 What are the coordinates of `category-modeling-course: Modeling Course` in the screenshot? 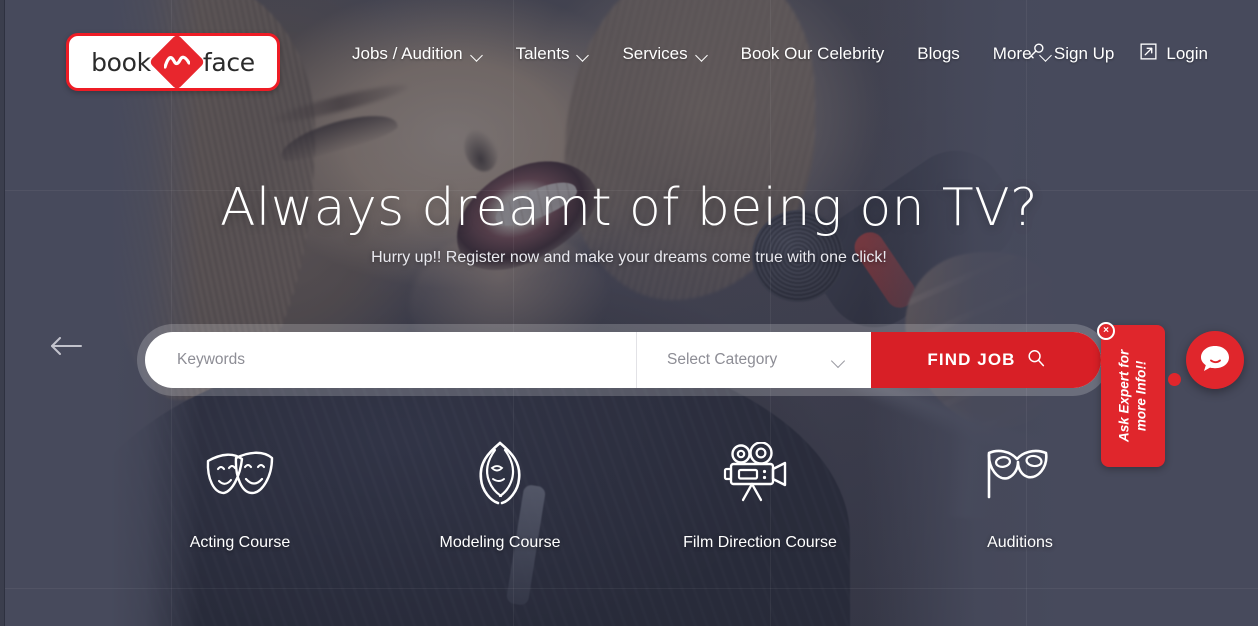 It's located at (500, 496).